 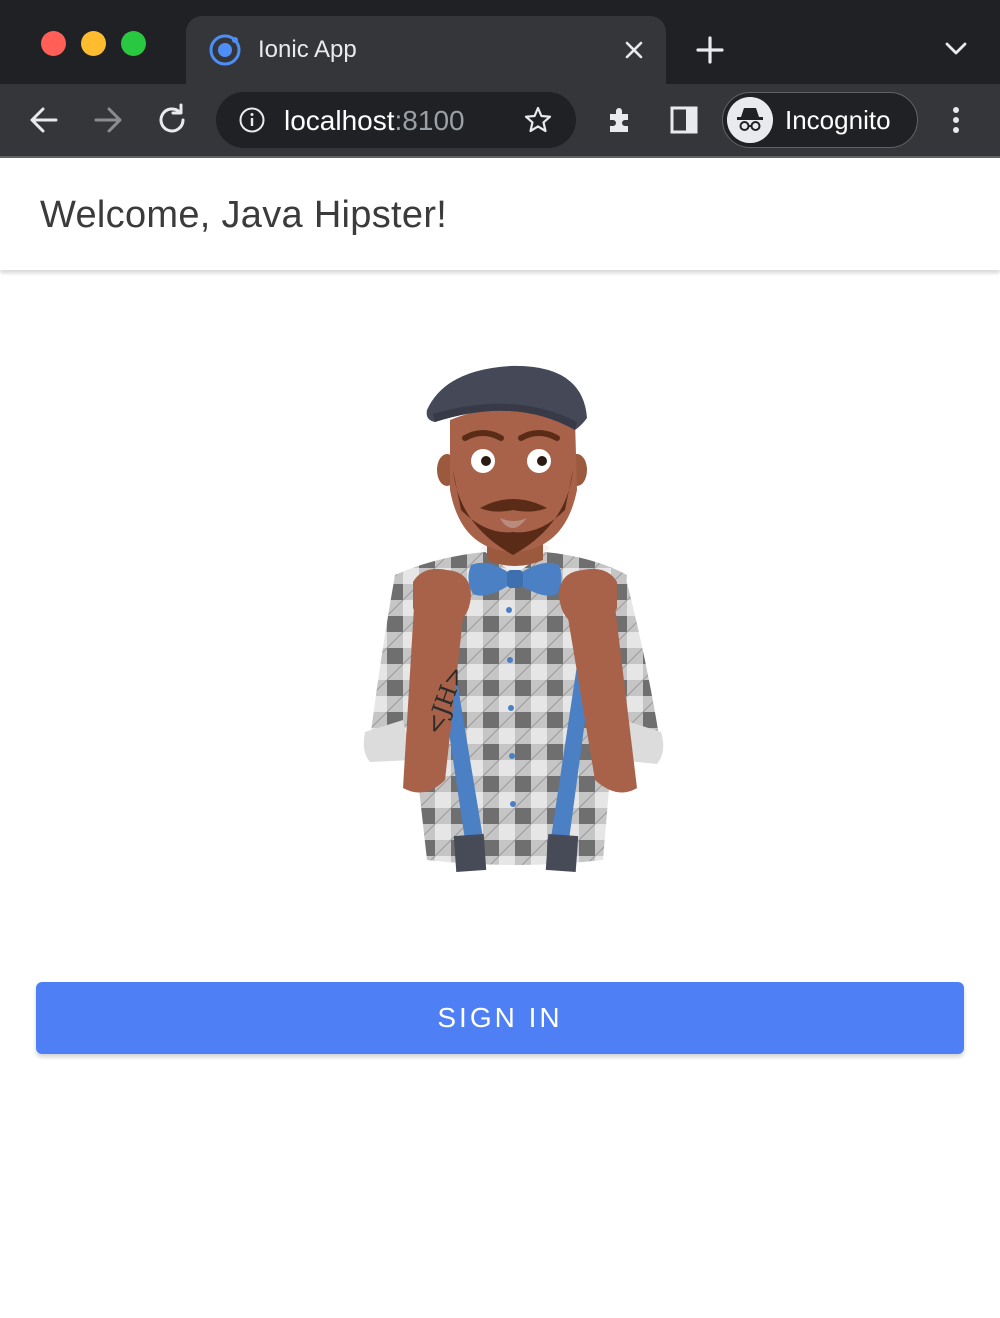 I want to click on more-vertical-icon, so click(x=956, y=120).